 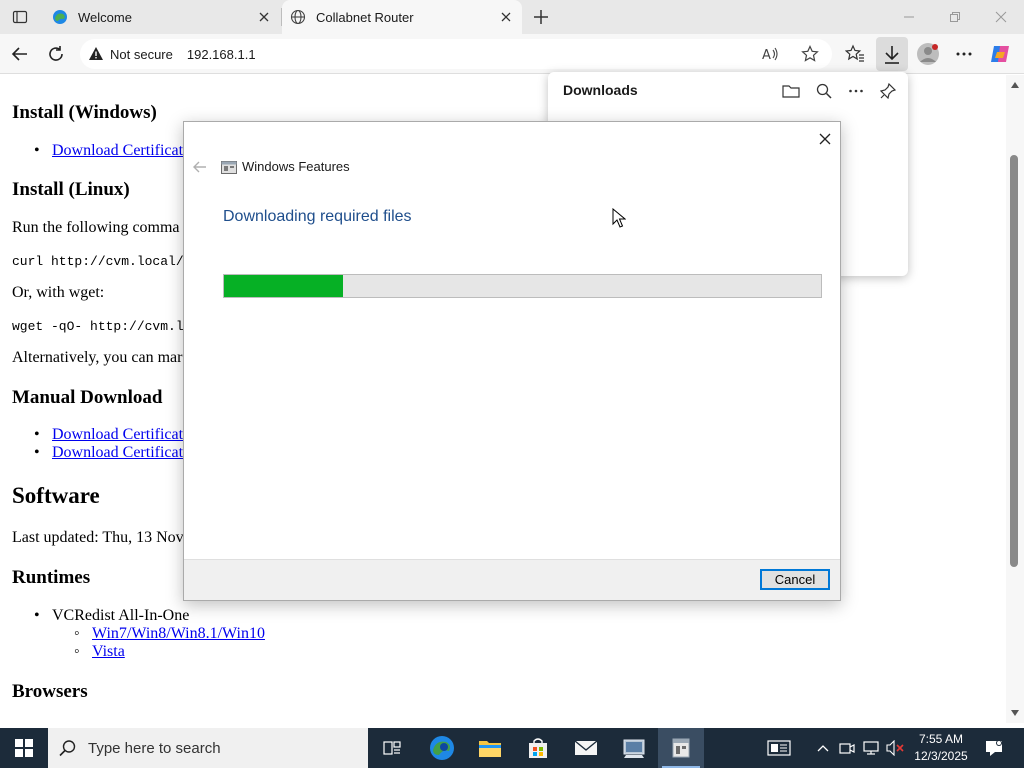 I want to click on progress-fill, so click(x=284, y=286).